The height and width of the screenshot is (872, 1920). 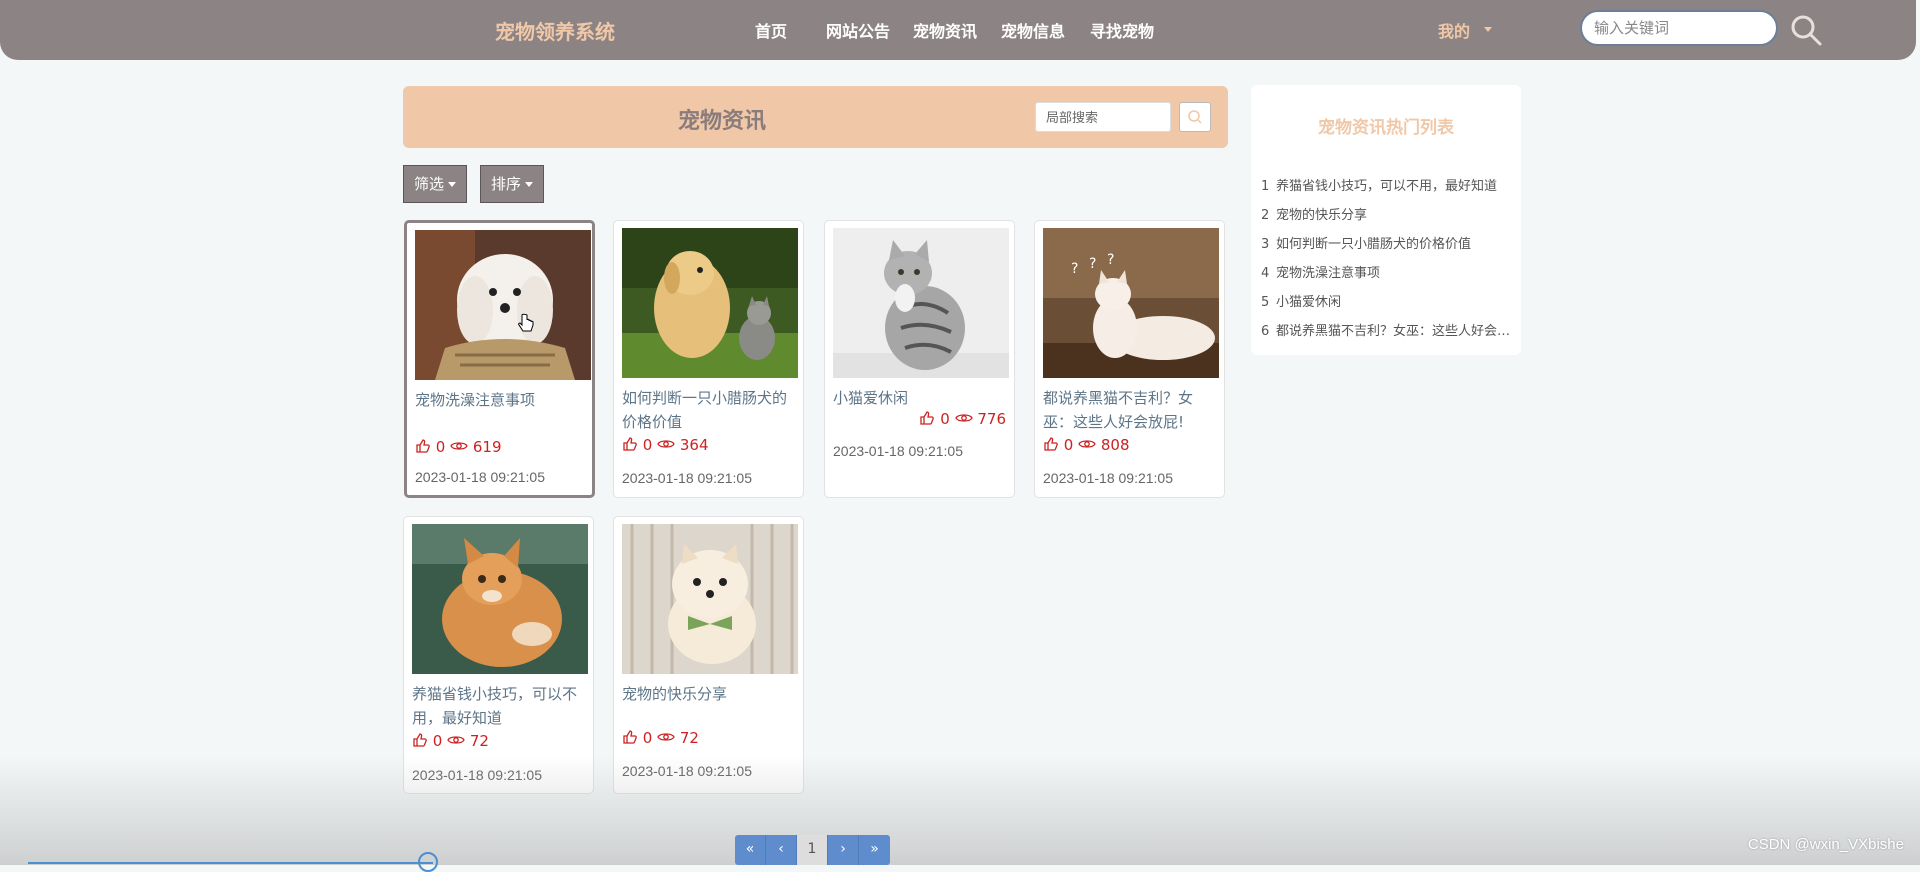 What do you see at coordinates (1454, 30) in the screenshot?
I see `user-menu: 我的` at bounding box center [1454, 30].